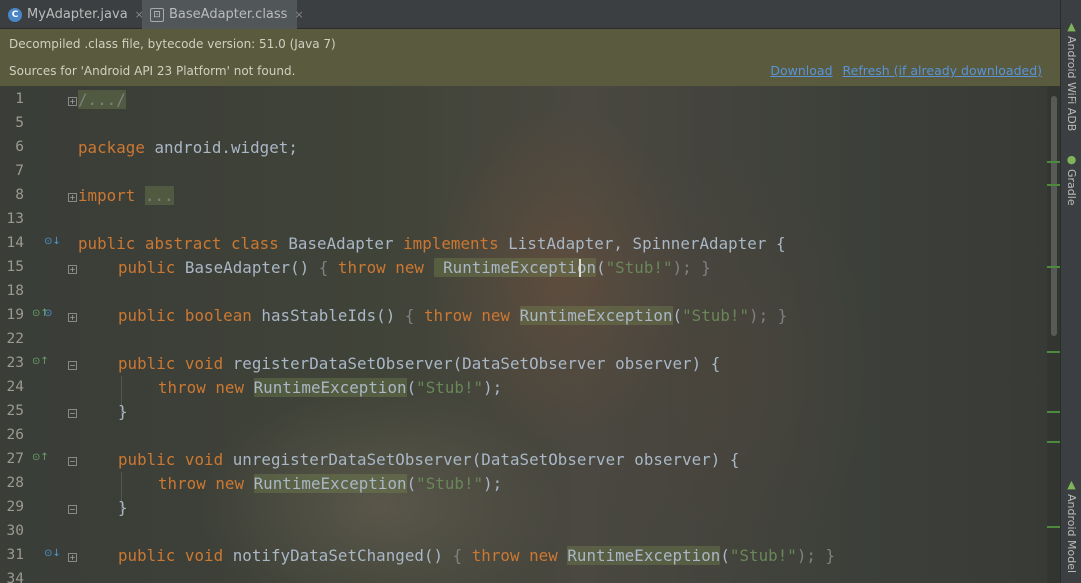 The height and width of the screenshot is (583, 1081). What do you see at coordinates (147, 267) in the screenshot?
I see `keyword: public` at bounding box center [147, 267].